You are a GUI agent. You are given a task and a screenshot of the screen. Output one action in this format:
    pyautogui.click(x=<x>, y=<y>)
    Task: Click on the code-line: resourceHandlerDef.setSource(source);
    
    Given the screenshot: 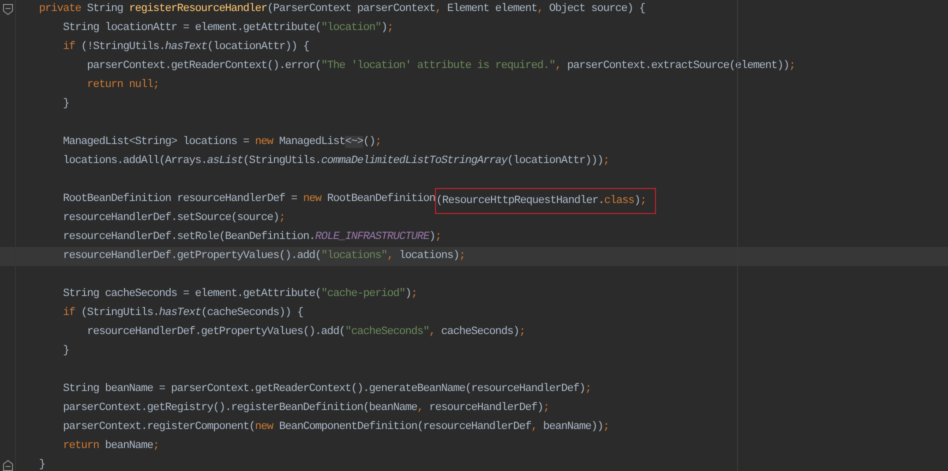 What is the action you would take?
    pyautogui.click(x=174, y=218)
    